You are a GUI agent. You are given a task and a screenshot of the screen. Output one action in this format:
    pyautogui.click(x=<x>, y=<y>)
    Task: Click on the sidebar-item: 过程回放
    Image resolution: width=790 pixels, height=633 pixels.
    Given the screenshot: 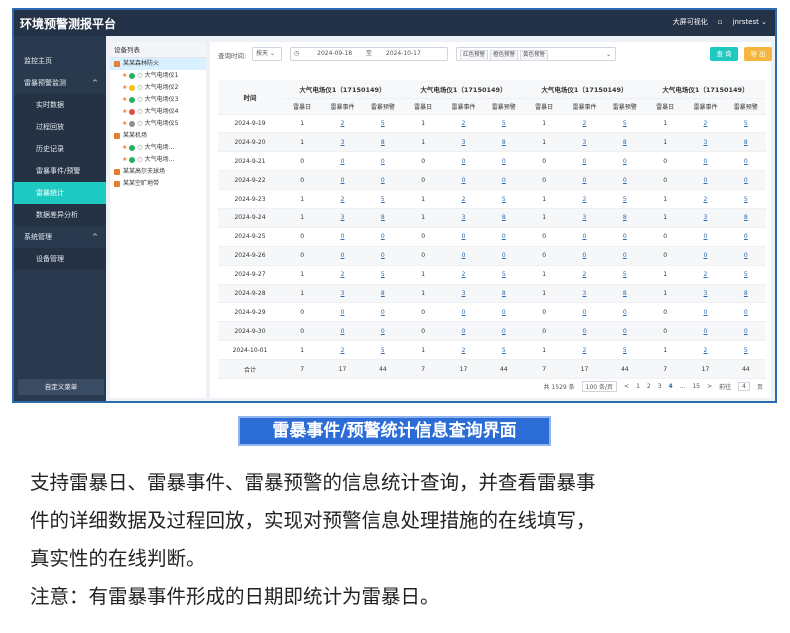 What is the action you would take?
    pyautogui.click(x=60, y=127)
    